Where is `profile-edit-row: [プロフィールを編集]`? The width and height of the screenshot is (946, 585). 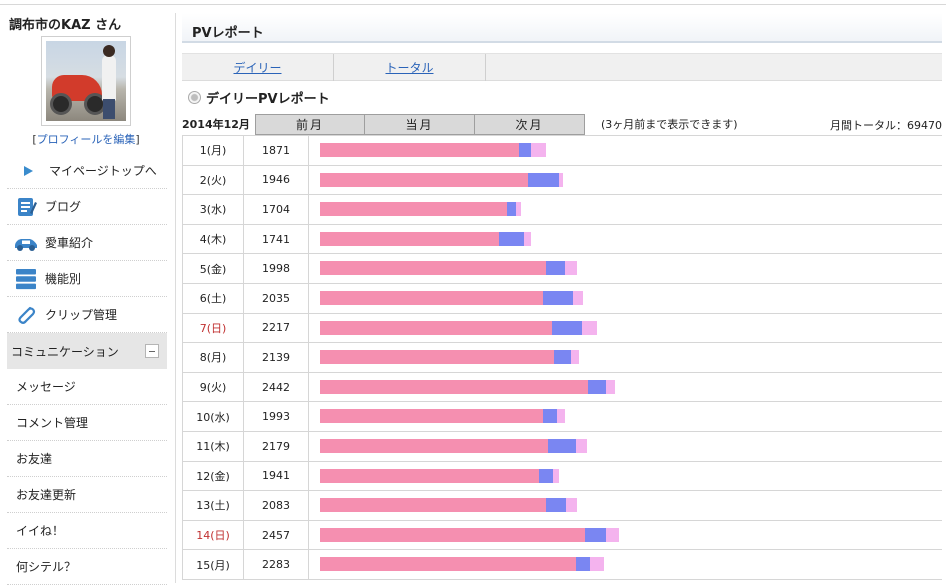 profile-edit-row: [プロフィールを編集] is located at coordinates (86, 139).